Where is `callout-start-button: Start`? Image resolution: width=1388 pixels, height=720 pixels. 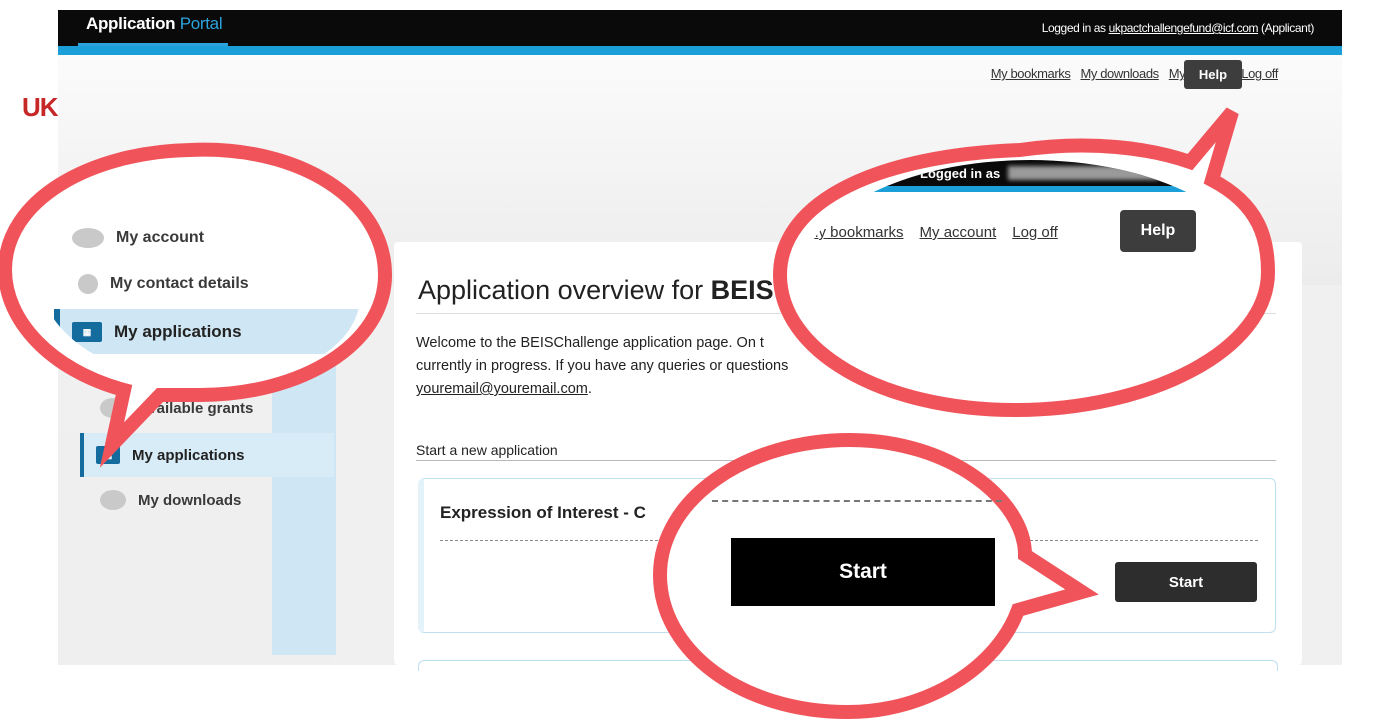 callout-start-button: Start is located at coordinates (863, 572).